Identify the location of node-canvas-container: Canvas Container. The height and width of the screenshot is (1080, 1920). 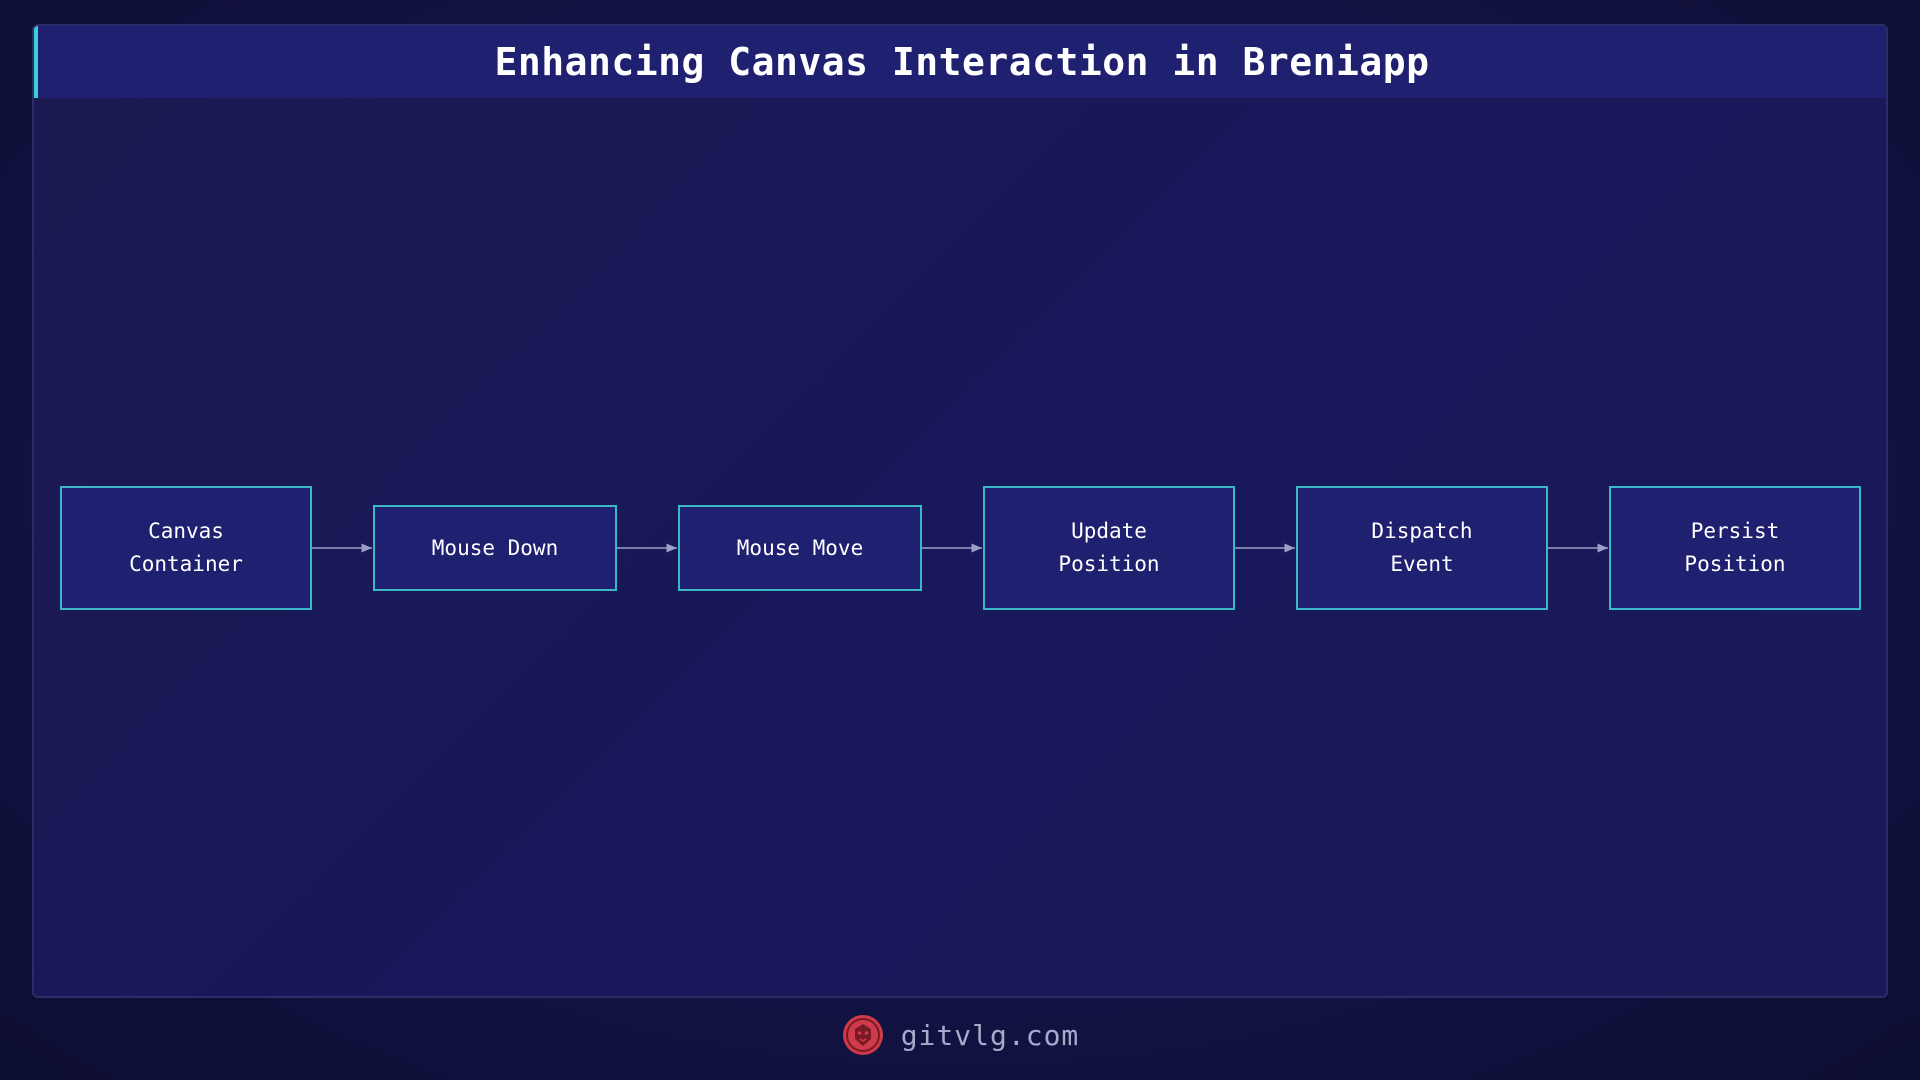
(186, 548).